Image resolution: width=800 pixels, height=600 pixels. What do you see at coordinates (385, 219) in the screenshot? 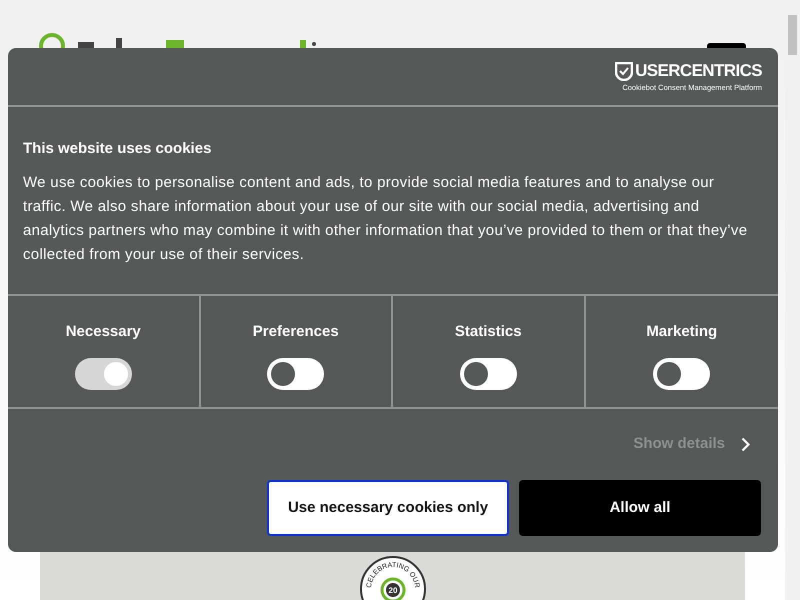
I see `dialog-body-text: We use cookies to personalise content and ads, to provide social media features and to analyse our traffic. We also share information about your use of our site with our social media, advertising and analytics partners who may combine it with other information that you’ve provided to them or that they’ve collected from your use of their services.` at bounding box center [385, 219].